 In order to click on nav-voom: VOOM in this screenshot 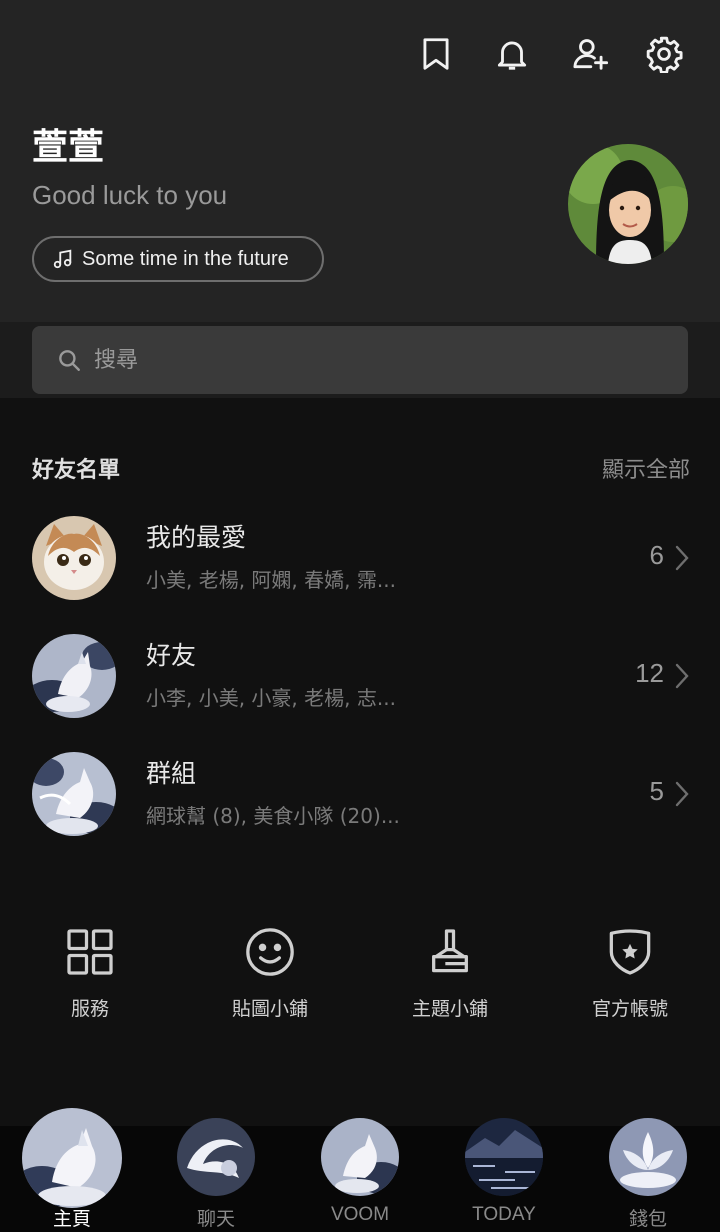, I will do `click(360, 1175)`.